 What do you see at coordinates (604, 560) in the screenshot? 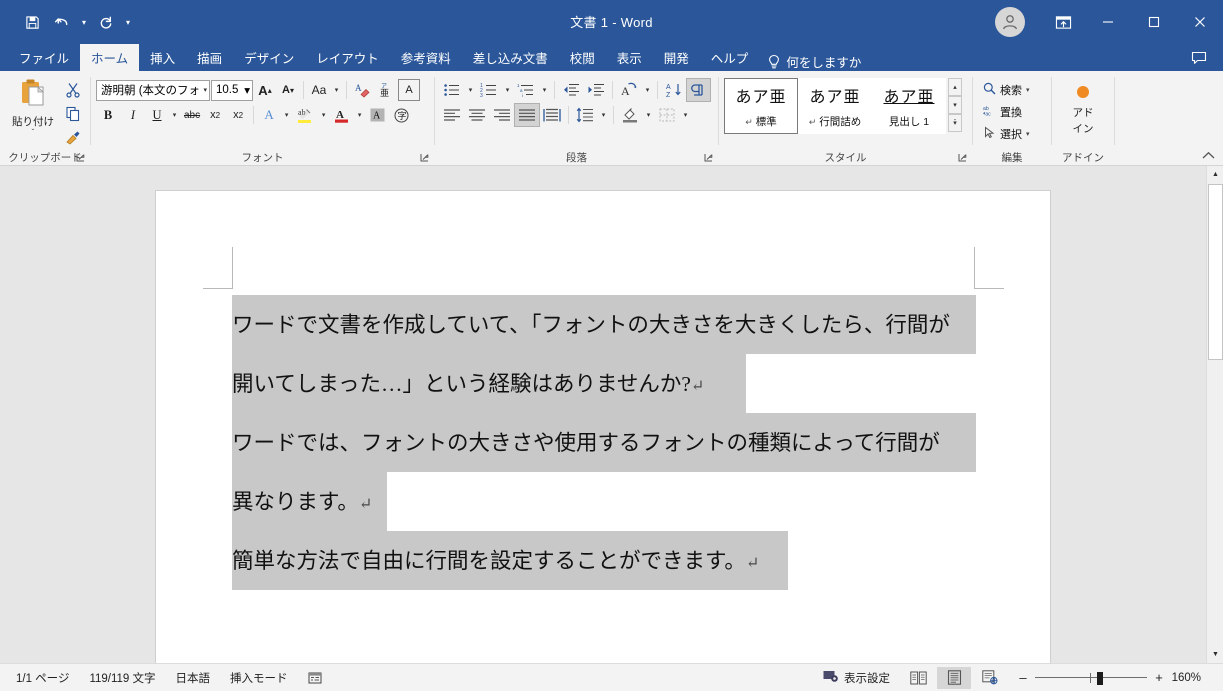
I see `paragraph-3: 簡単な方法で自由に行間を設定することができます。↵` at bounding box center [604, 560].